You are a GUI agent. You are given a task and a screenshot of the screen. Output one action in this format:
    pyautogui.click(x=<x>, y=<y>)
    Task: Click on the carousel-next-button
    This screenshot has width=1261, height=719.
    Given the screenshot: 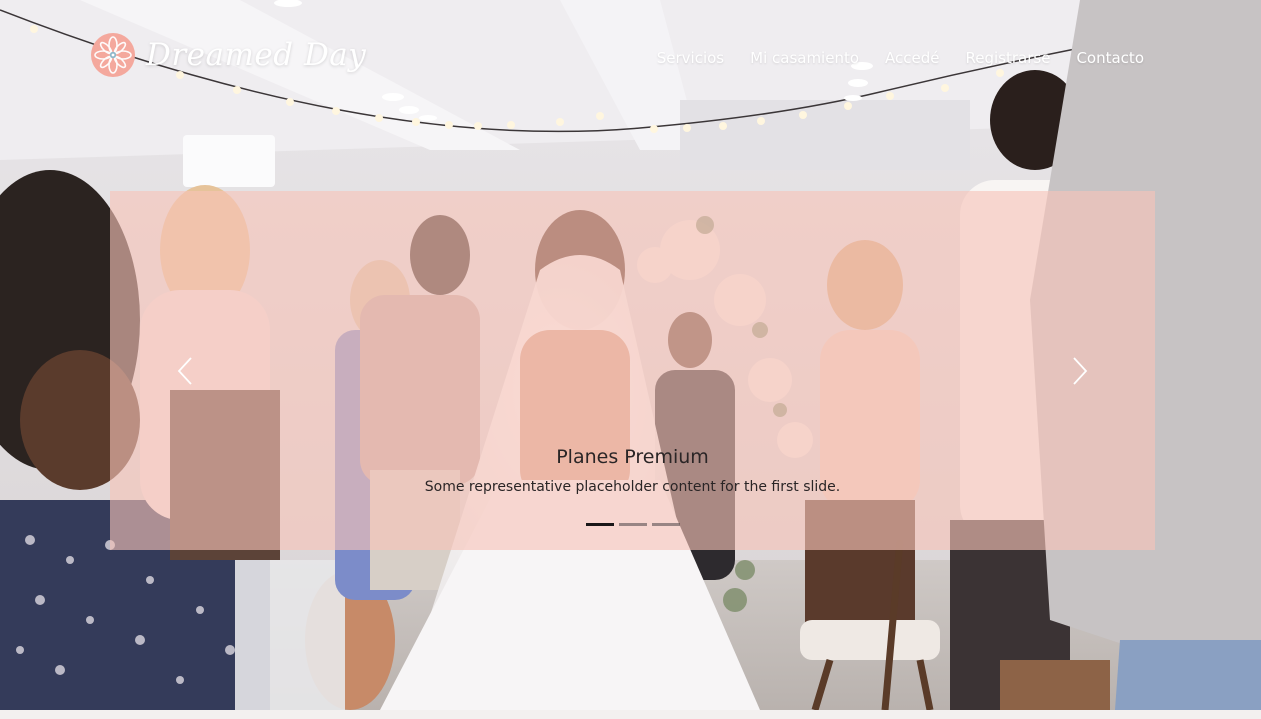 What is the action you would take?
    pyautogui.click(x=1080, y=370)
    